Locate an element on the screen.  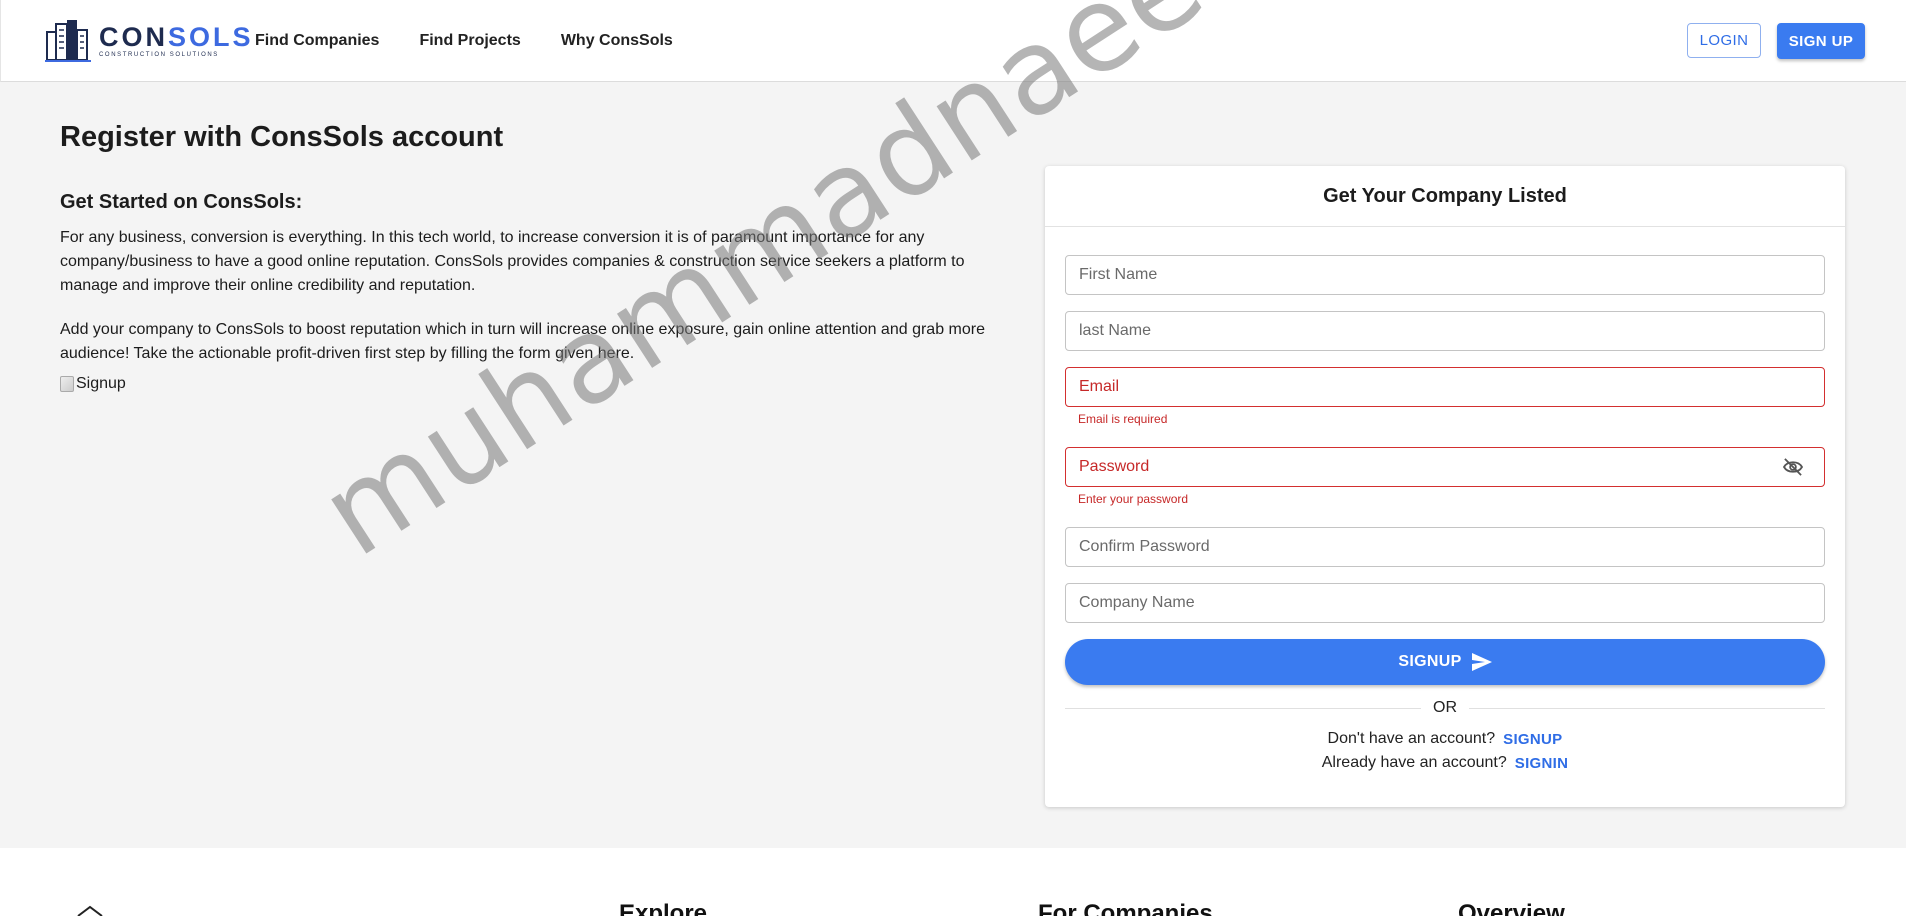
visibility-off-icon is located at coordinates (1793, 467).